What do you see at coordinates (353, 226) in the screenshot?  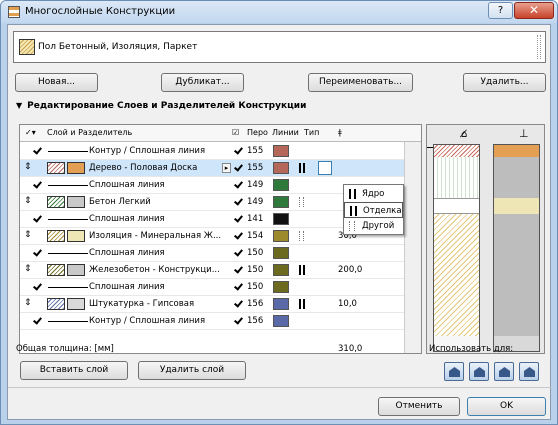 I see `other-icon` at bounding box center [353, 226].